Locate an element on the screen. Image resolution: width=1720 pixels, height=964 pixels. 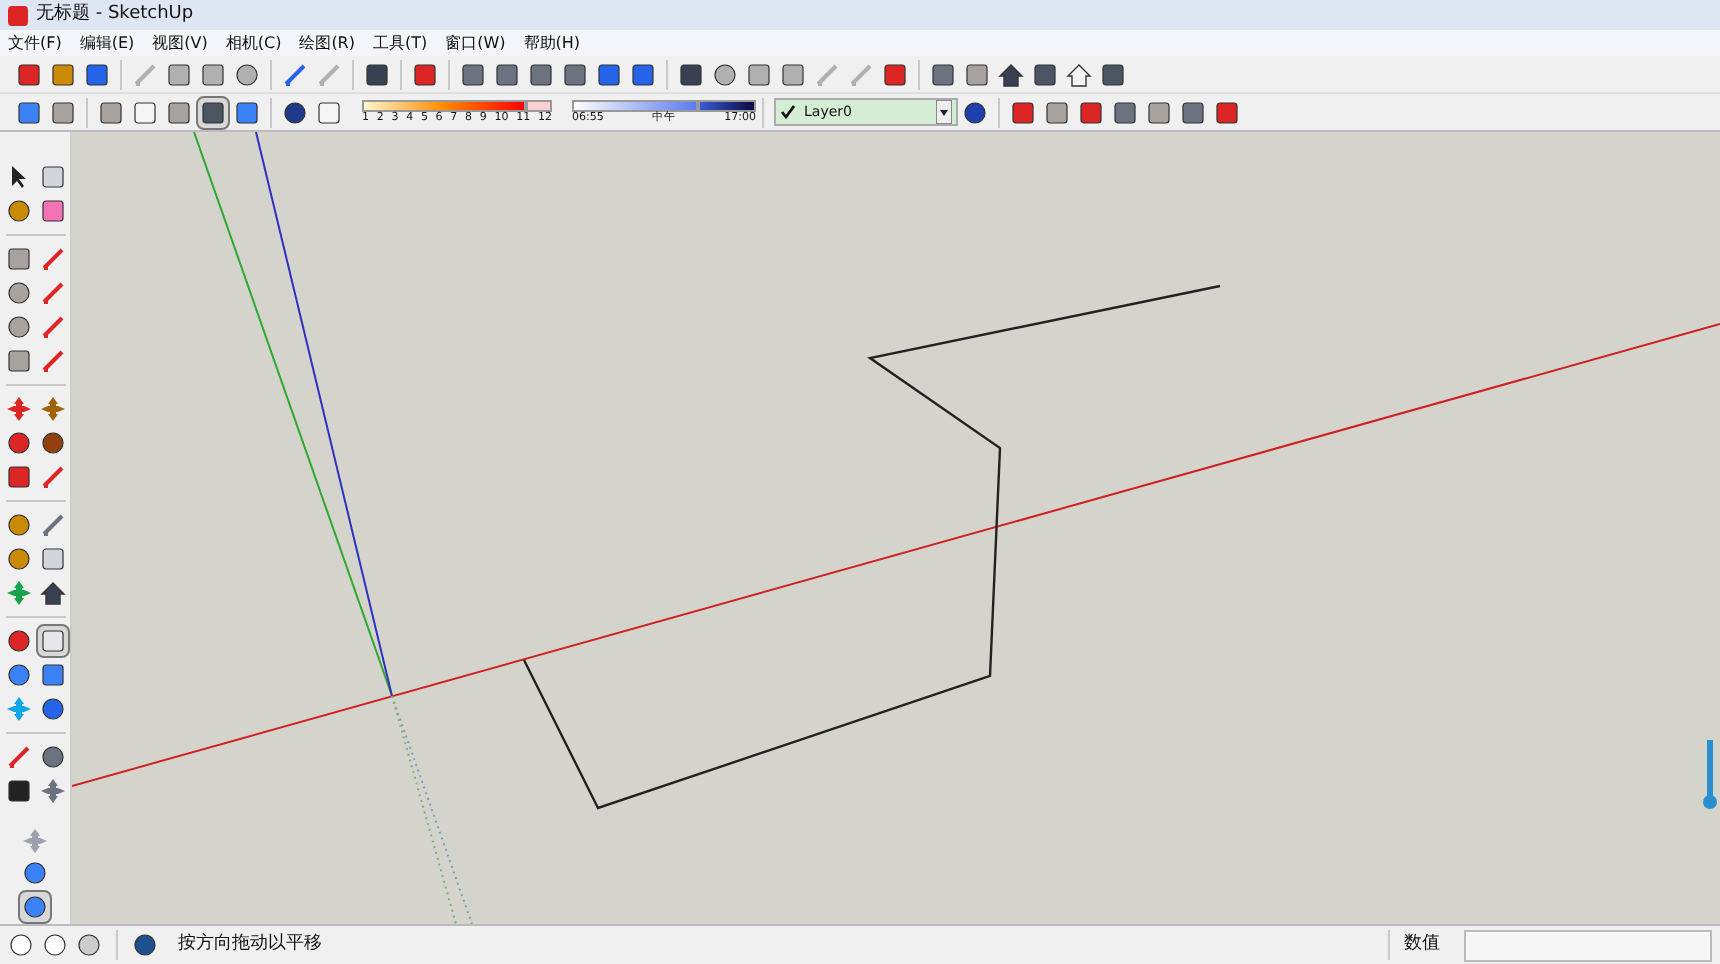
value-input-field is located at coordinates (1588, 945).